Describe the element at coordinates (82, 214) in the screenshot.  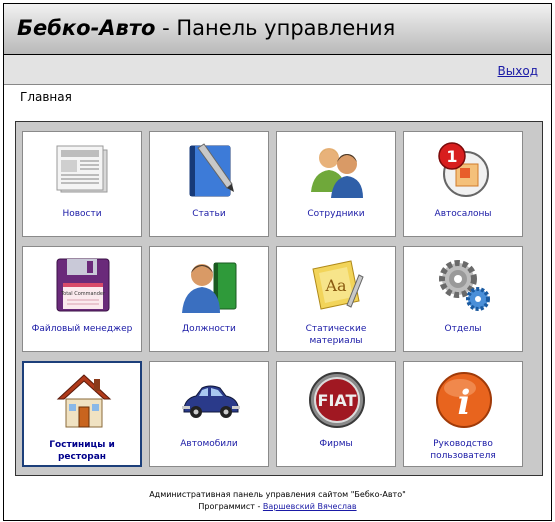
I see `tile-label: Новости` at that location.